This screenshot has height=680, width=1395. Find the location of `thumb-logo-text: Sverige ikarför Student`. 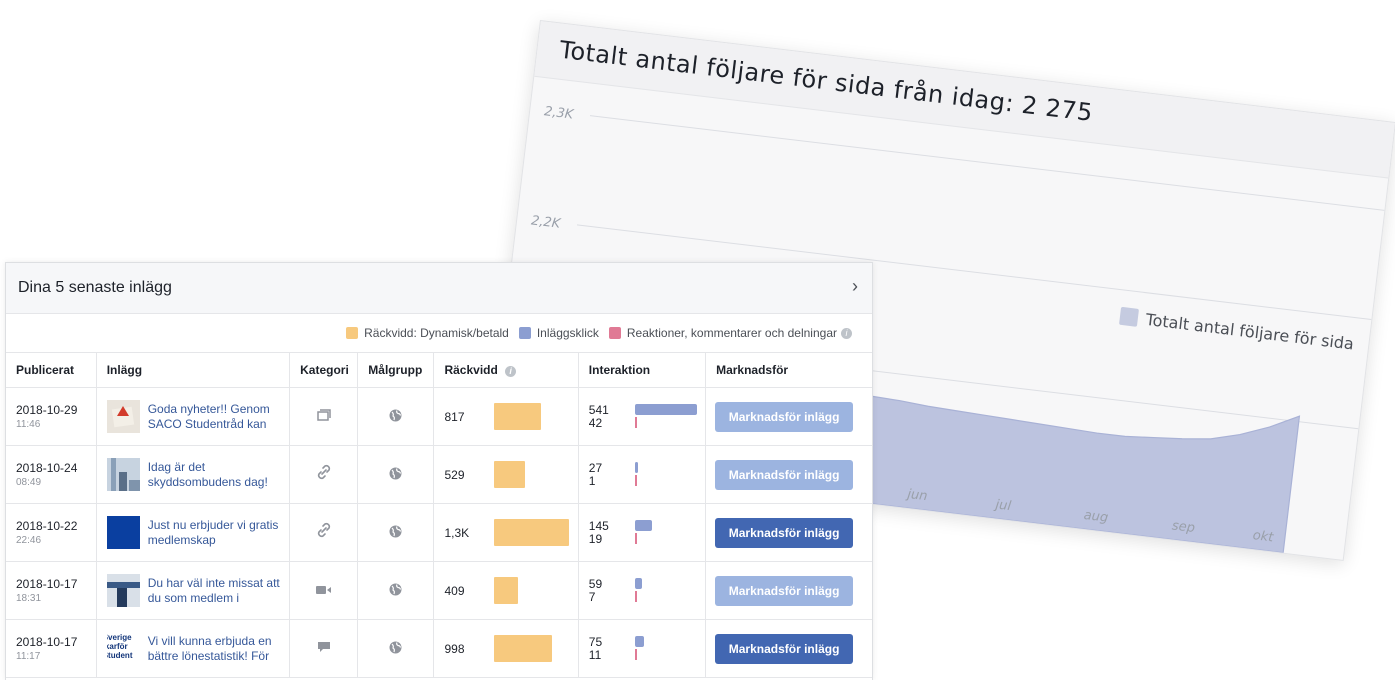

thumb-logo-text: Sverige ikarför Student is located at coordinates (120, 646).